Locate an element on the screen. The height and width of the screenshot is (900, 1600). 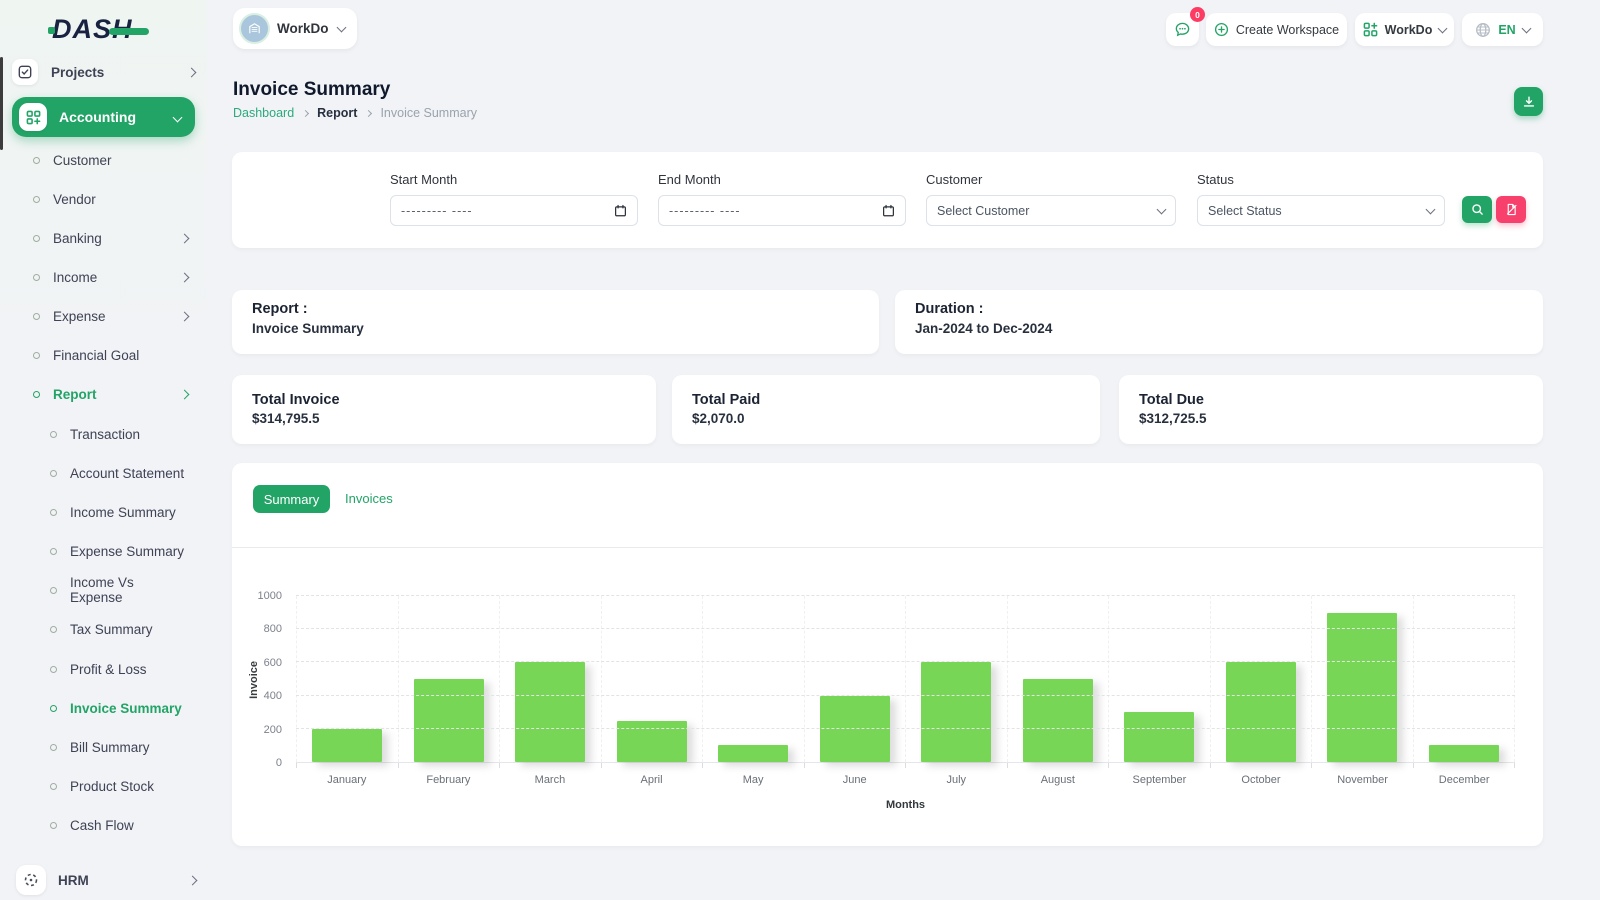
sidebar-item-hrm: HRM is located at coordinates (107, 880).